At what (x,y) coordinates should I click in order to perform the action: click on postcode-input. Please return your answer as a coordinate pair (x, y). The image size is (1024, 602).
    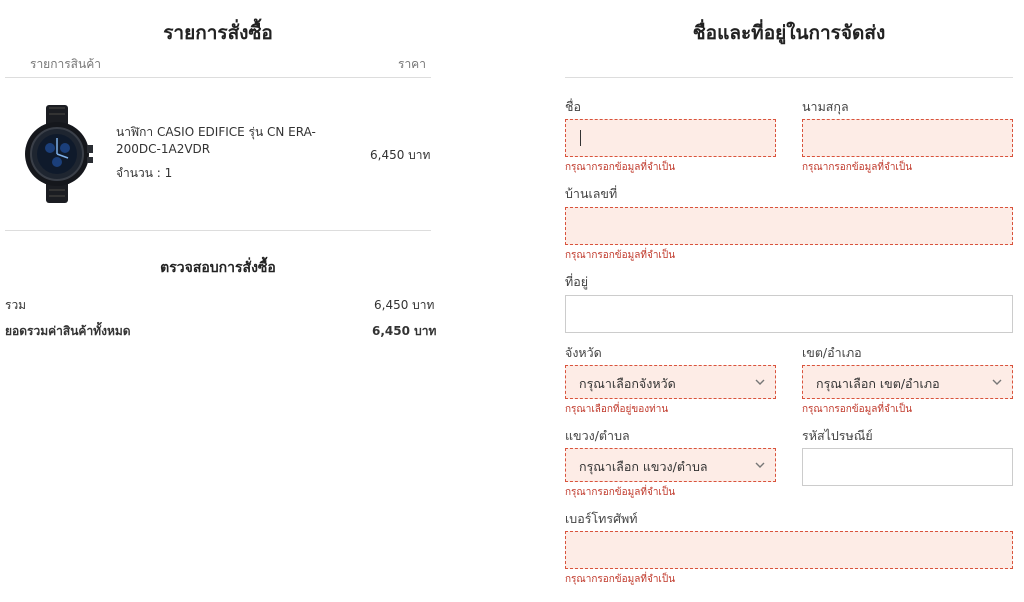
    Looking at the image, I should click on (907, 467).